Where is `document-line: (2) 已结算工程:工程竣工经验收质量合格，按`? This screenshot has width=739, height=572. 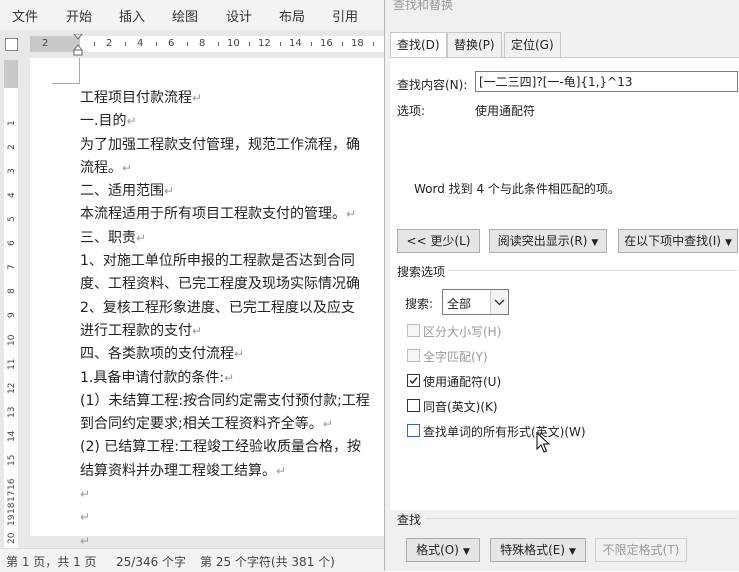 document-line: (2) 已结算工程:工程竣工经验收质量合格，按 is located at coordinates (232, 447).